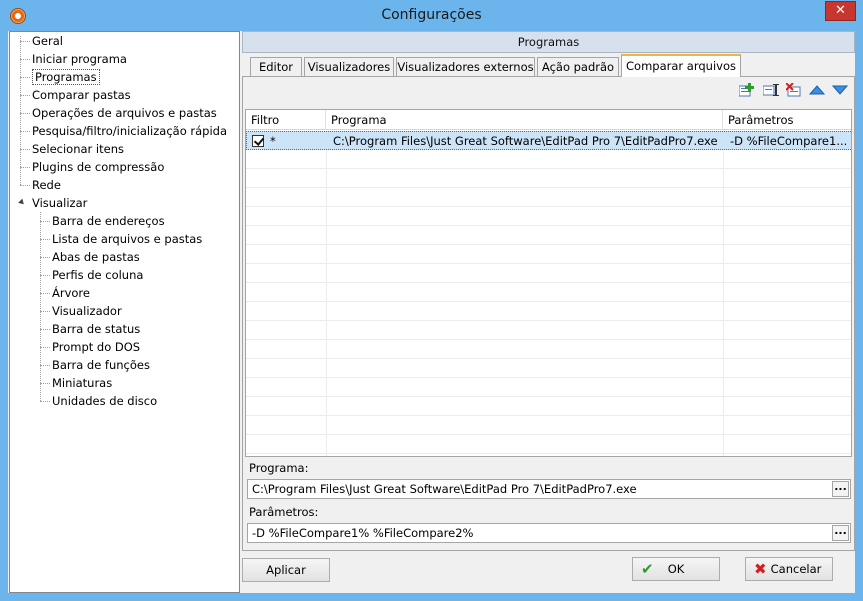 This screenshot has width=863, height=601. I want to click on tree-item-label: Programas, so click(66, 77).